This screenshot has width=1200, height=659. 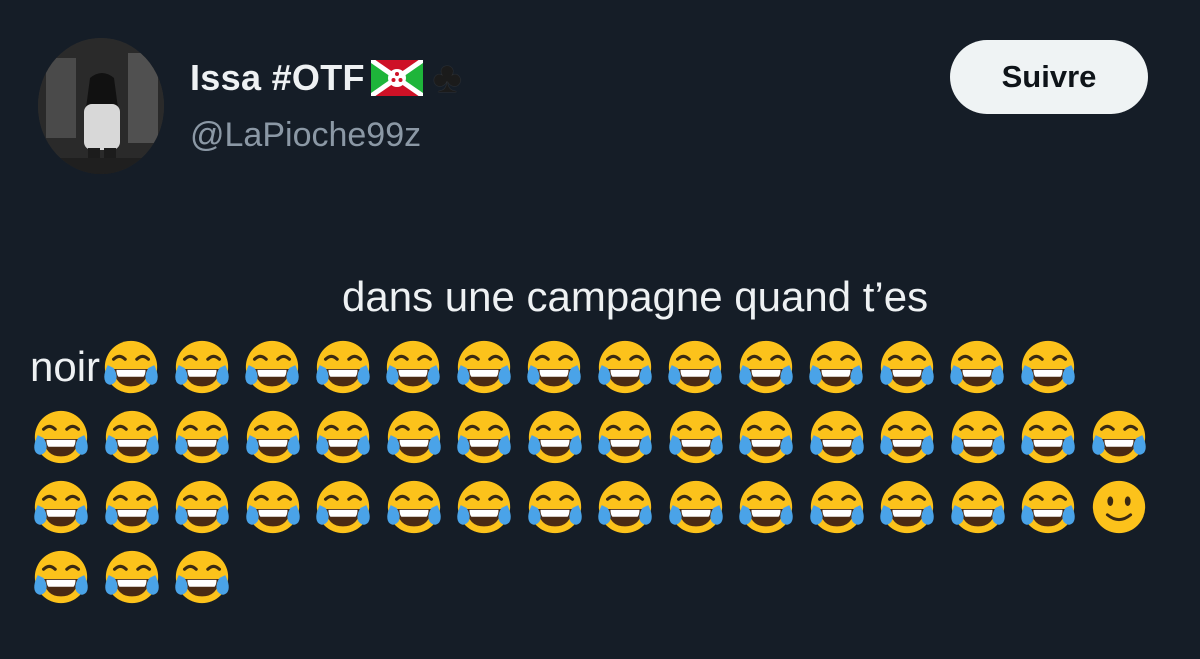 What do you see at coordinates (447, 77) in the screenshot?
I see `club-suit-icon: ♣` at bounding box center [447, 77].